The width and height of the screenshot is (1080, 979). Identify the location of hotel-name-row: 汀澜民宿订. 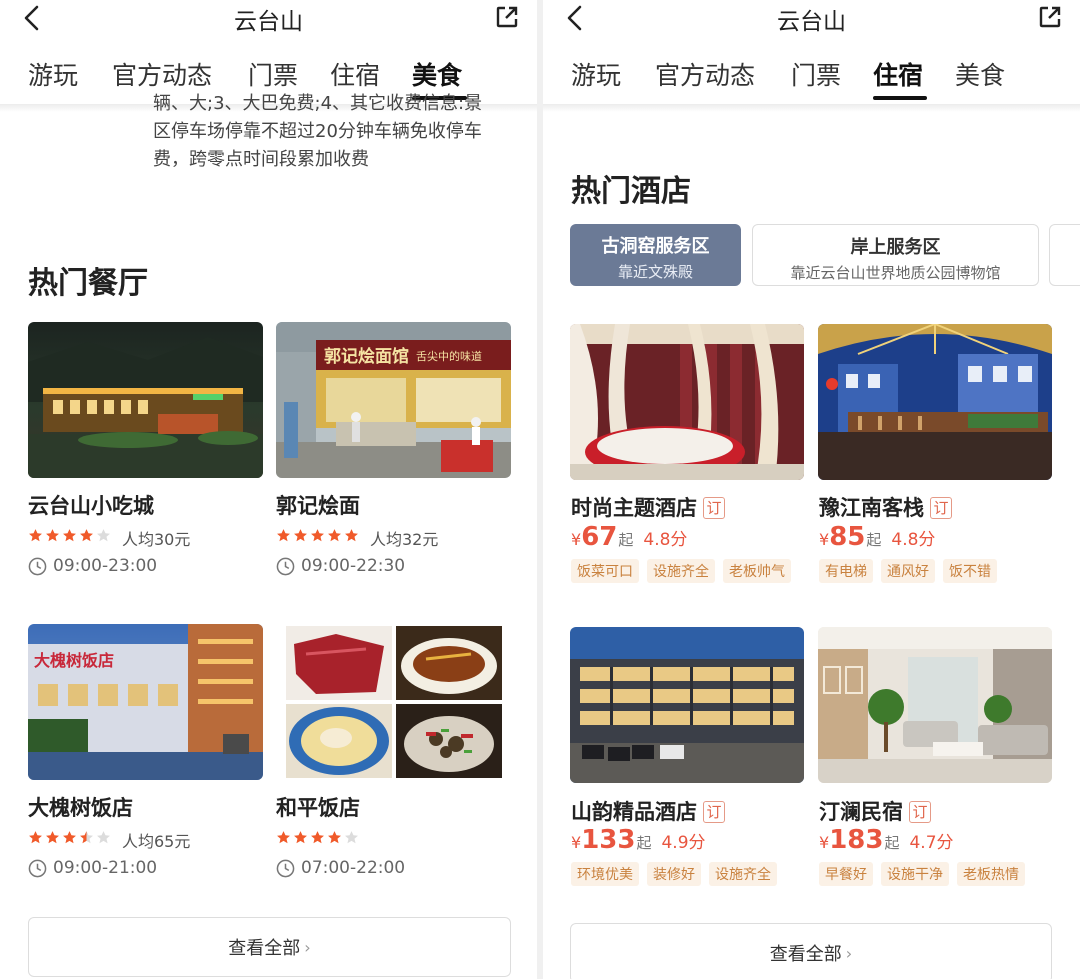
(875, 811).